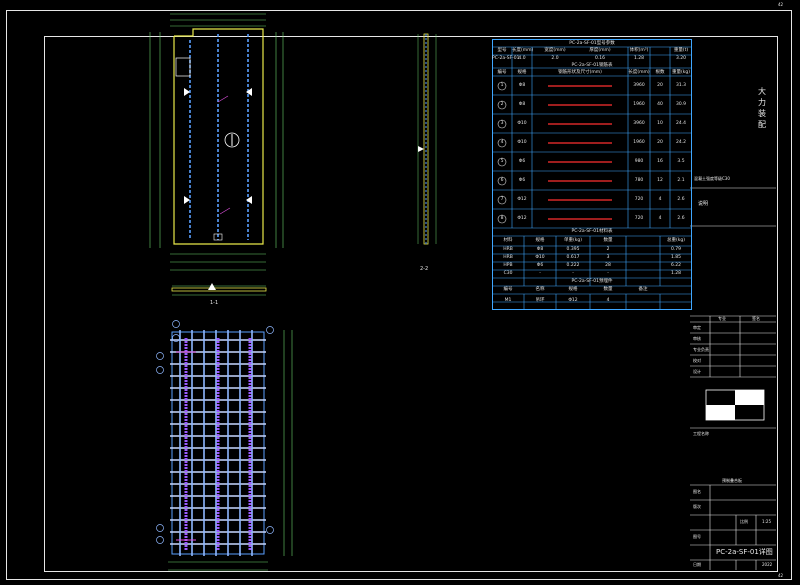 This screenshot has height=585, width=800. What do you see at coordinates (608, 249) in the screenshot?
I see `mat-cell: 2` at bounding box center [608, 249].